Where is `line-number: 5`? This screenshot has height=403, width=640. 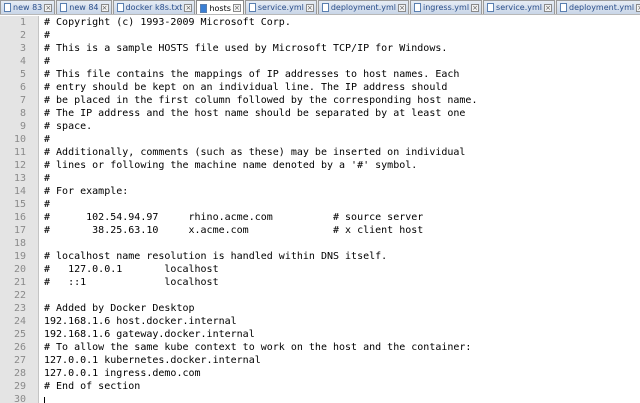 line-number: 5 is located at coordinates (22, 74).